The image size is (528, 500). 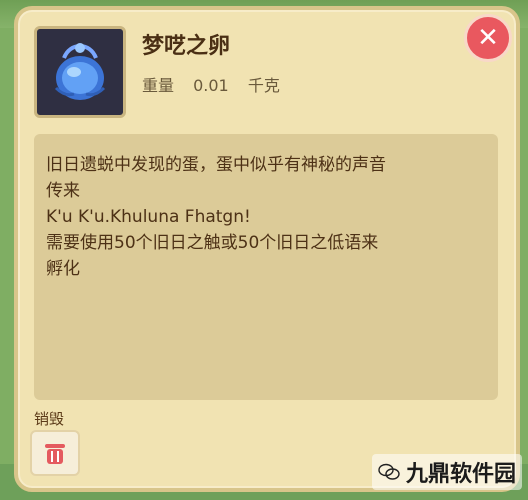 I want to click on close-icon: ✕, so click(x=488, y=38).